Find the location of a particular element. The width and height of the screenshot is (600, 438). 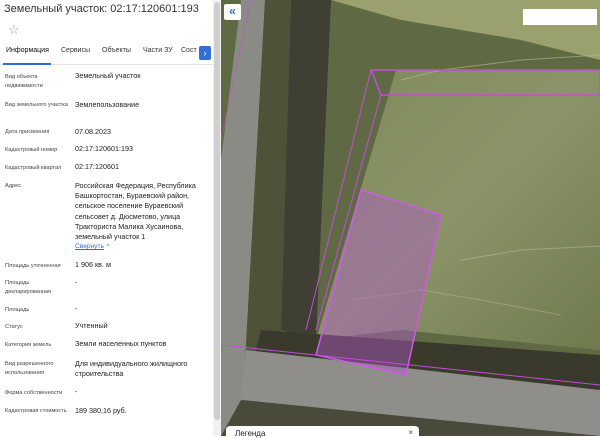

field-label: Дата присвоения is located at coordinates (27, 132).